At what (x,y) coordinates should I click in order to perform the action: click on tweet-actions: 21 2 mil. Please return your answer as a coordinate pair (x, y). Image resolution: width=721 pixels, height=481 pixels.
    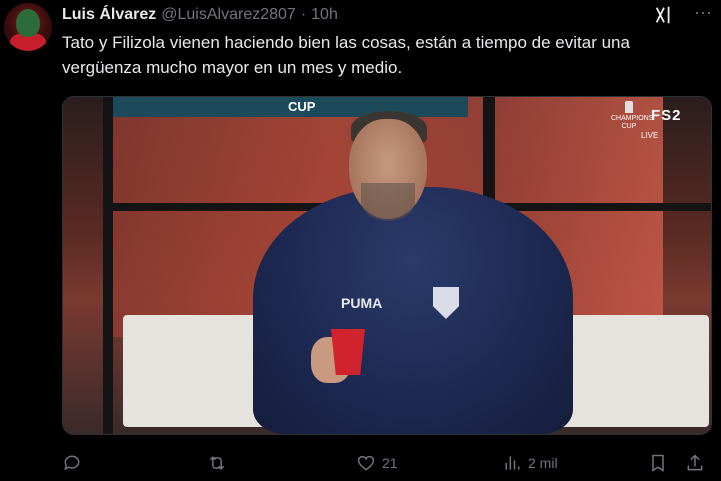
    Looking at the image, I should click on (387, 463).